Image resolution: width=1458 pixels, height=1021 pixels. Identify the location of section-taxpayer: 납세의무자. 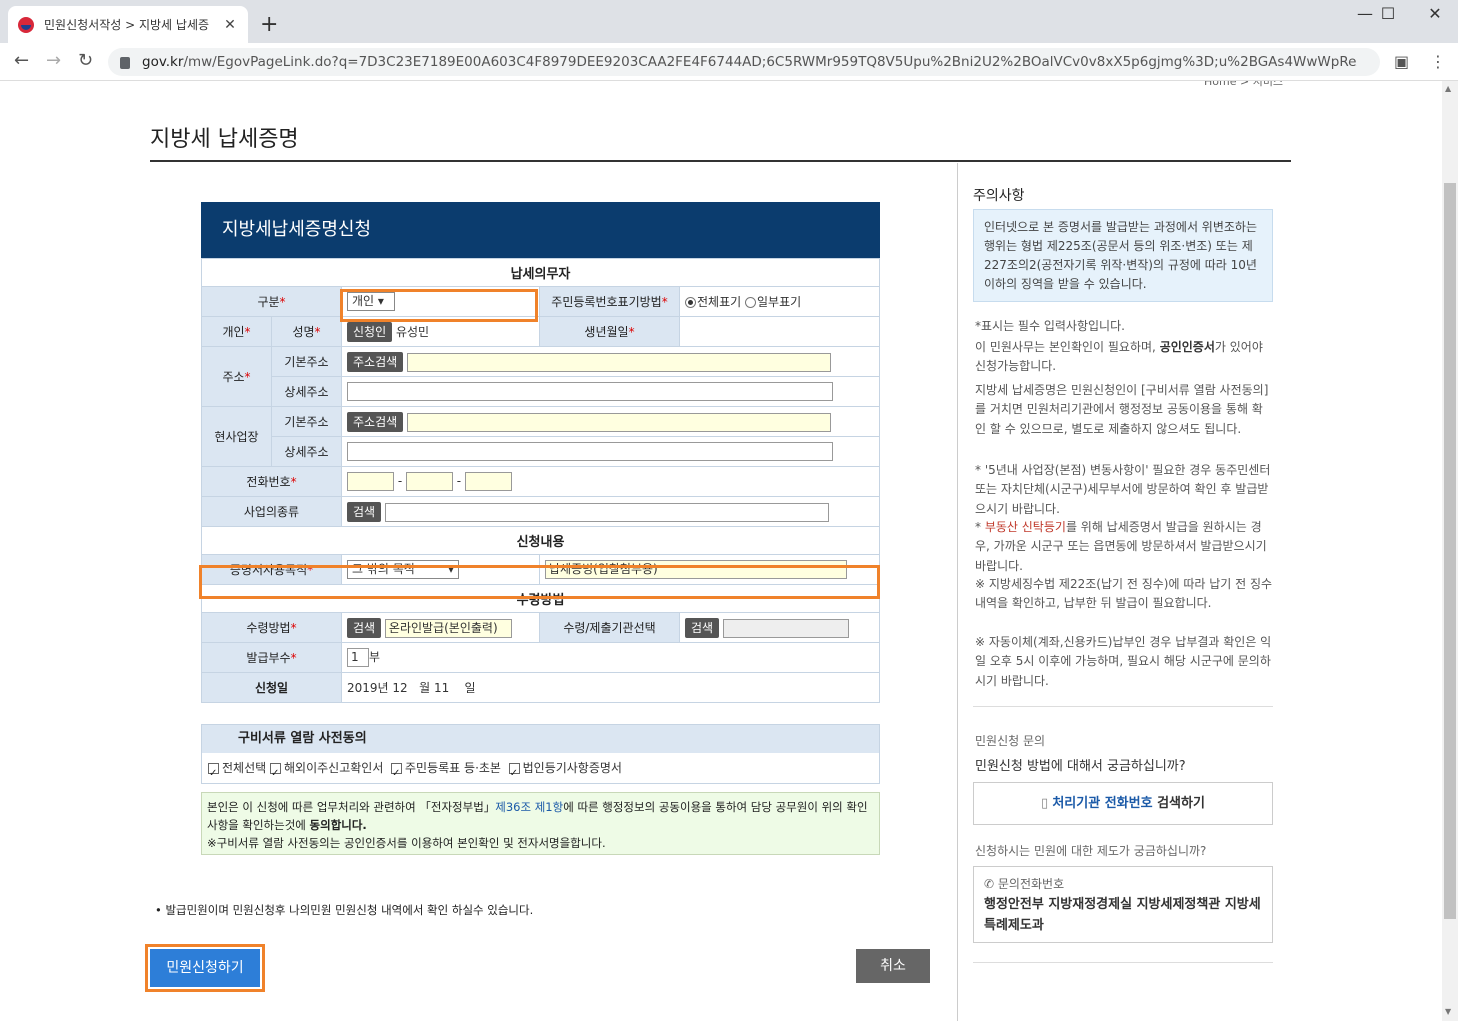
(540, 272).